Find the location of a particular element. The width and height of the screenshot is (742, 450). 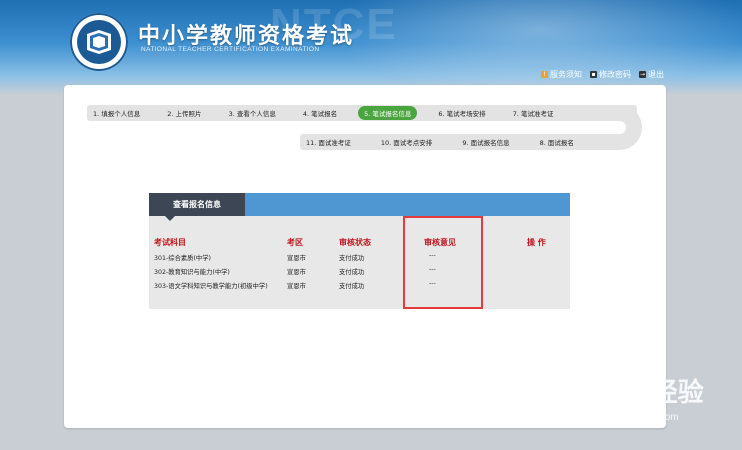

row3-area: 宣恩市 is located at coordinates (296, 286).